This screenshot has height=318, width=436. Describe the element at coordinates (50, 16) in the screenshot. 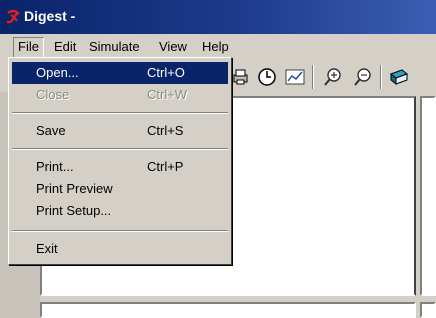

I see `window-title: Digest -` at that location.